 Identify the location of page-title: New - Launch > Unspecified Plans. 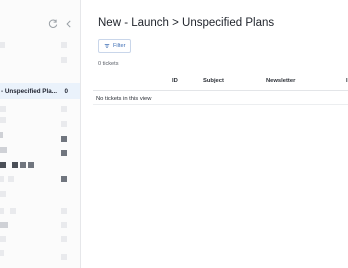
(186, 23).